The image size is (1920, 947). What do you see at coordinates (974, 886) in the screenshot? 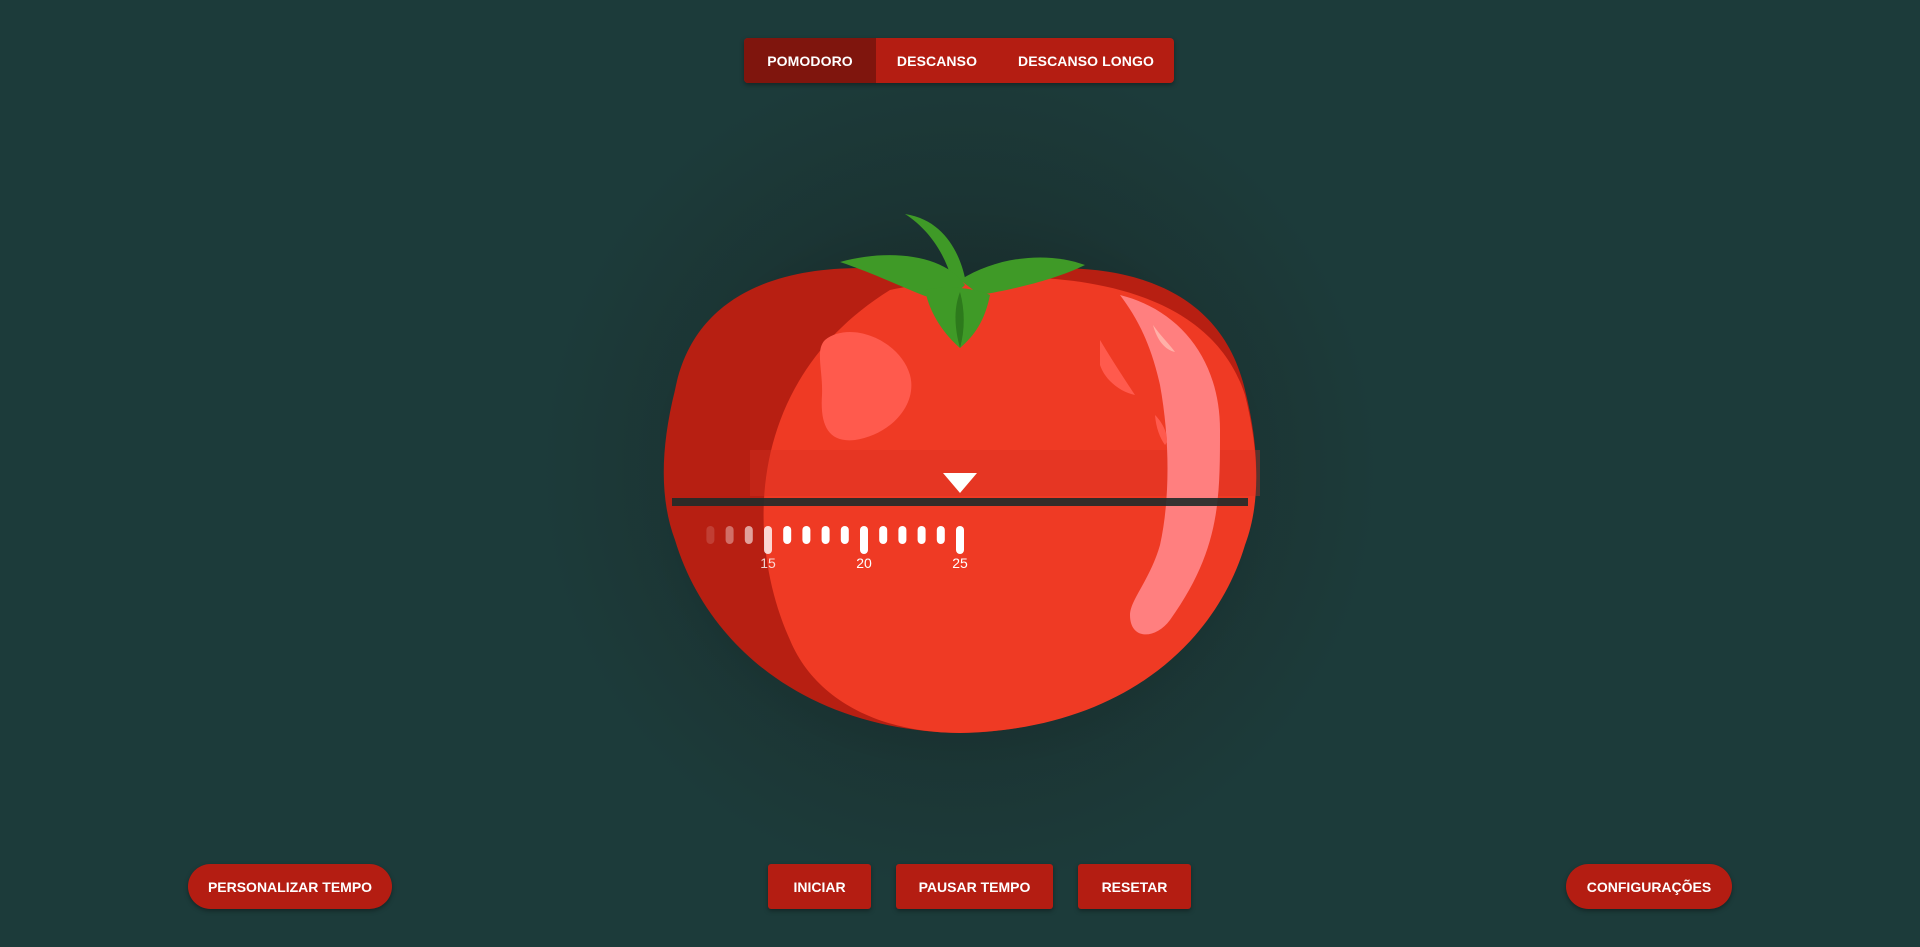
I see `pausar-tempo-button: PAUSAR TEMPO` at bounding box center [974, 886].